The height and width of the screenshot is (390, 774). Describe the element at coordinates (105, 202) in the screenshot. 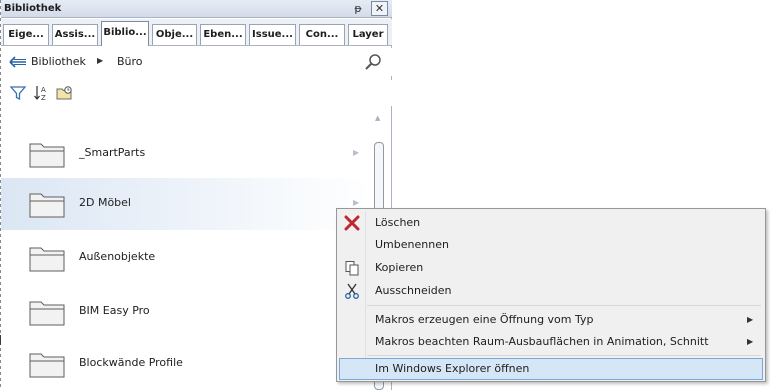

I see `folder-label: 2D Möbel` at that location.